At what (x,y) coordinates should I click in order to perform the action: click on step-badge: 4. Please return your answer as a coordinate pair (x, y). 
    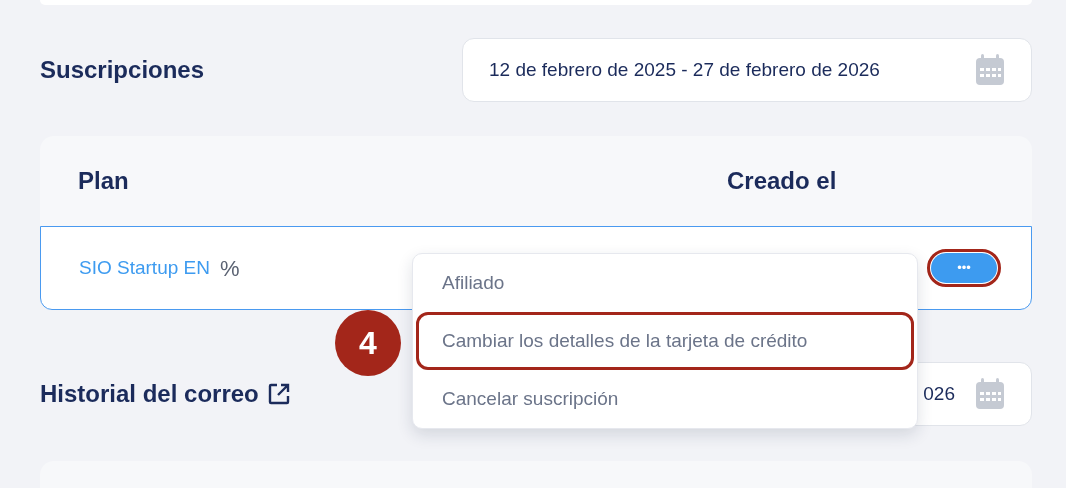
    Looking at the image, I should click on (368, 343).